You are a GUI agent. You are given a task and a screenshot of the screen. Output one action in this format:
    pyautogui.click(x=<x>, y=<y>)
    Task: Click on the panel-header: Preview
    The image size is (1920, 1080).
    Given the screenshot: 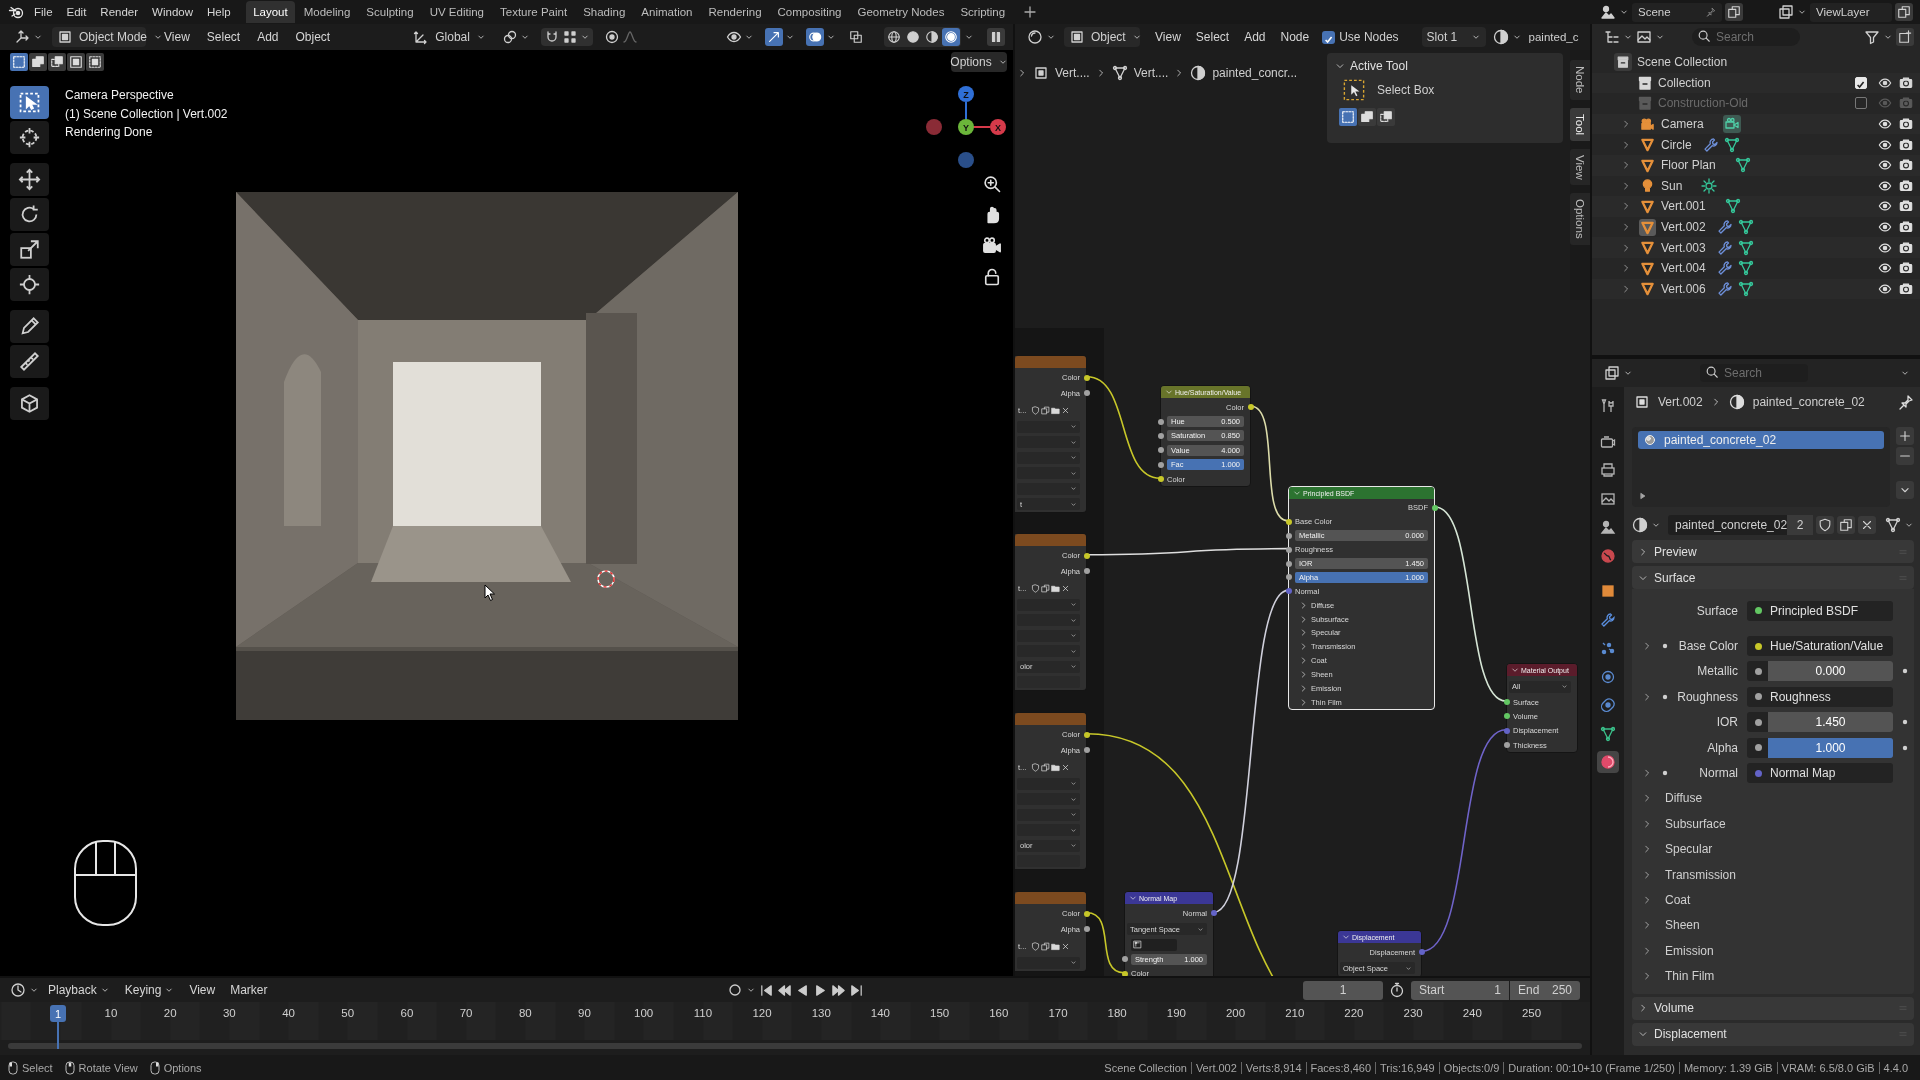 What is the action you would take?
    pyautogui.click(x=1773, y=551)
    